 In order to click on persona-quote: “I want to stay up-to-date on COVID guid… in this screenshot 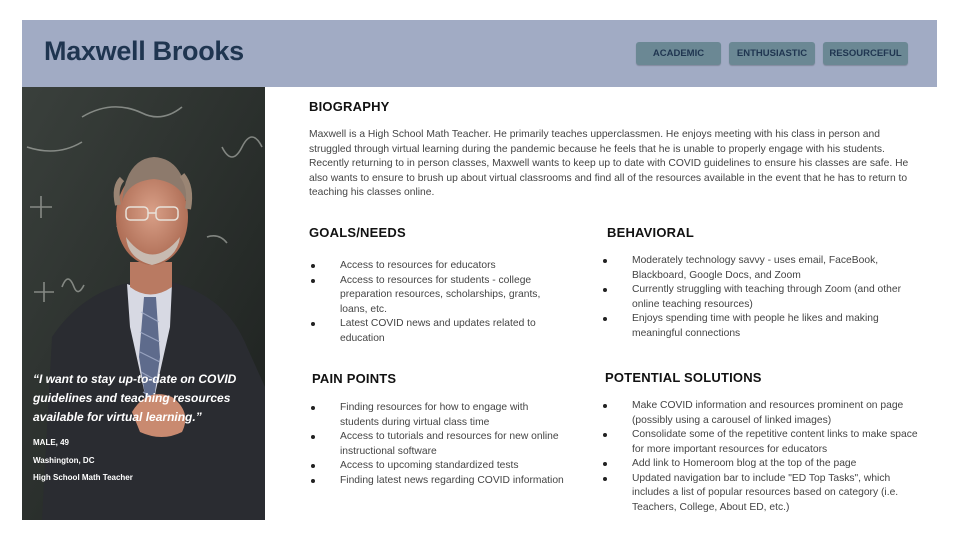, I will do `click(135, 398)`.